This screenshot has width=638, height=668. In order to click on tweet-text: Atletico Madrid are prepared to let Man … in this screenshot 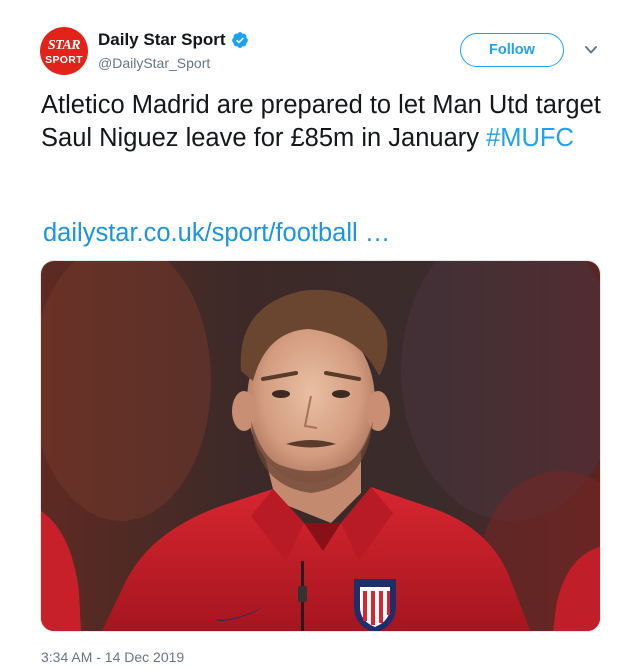, I will do `click(326, 122)`.